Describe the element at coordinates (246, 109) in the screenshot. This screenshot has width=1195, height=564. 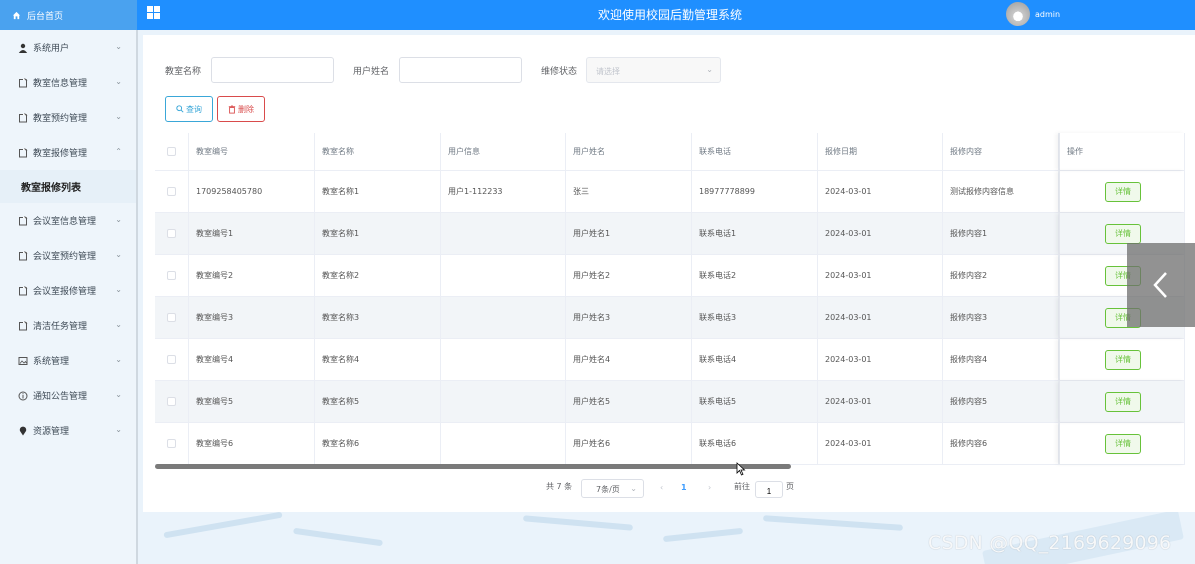
I see `delete-button-label: 删除` at that location.